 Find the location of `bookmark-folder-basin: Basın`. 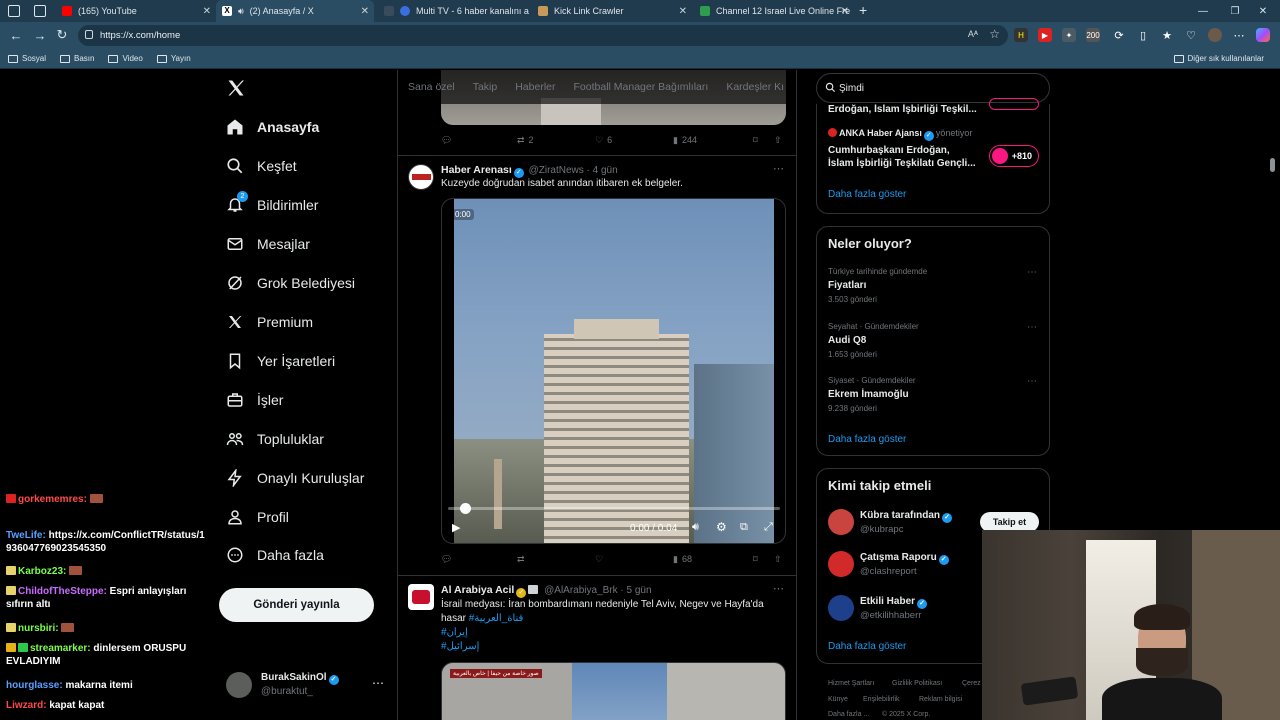

bookmark-folder-basin: Basın is located at coordinates (77, 58).